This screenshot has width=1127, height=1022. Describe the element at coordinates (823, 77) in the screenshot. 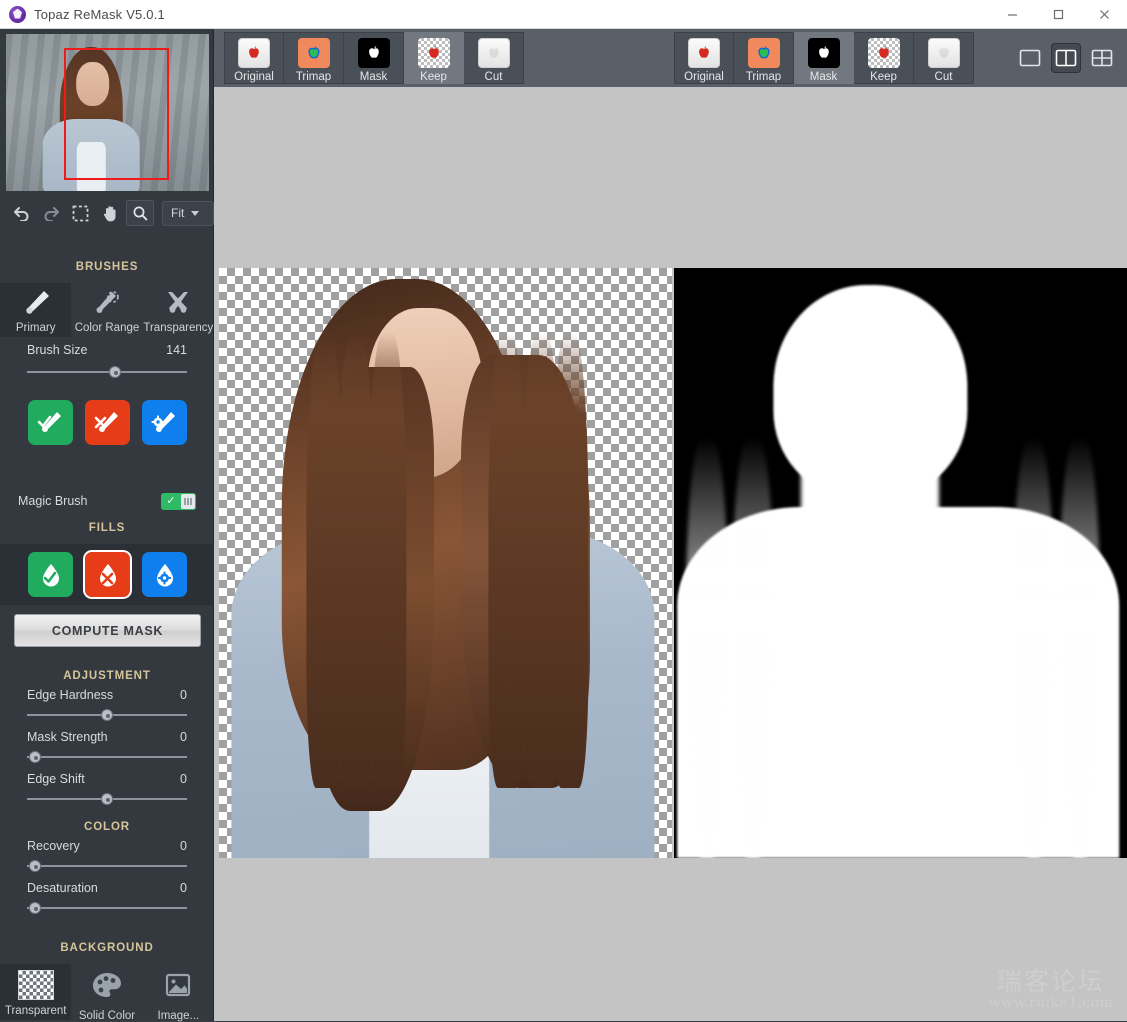

I see `right-mode-mask-label: Mask` at that location.